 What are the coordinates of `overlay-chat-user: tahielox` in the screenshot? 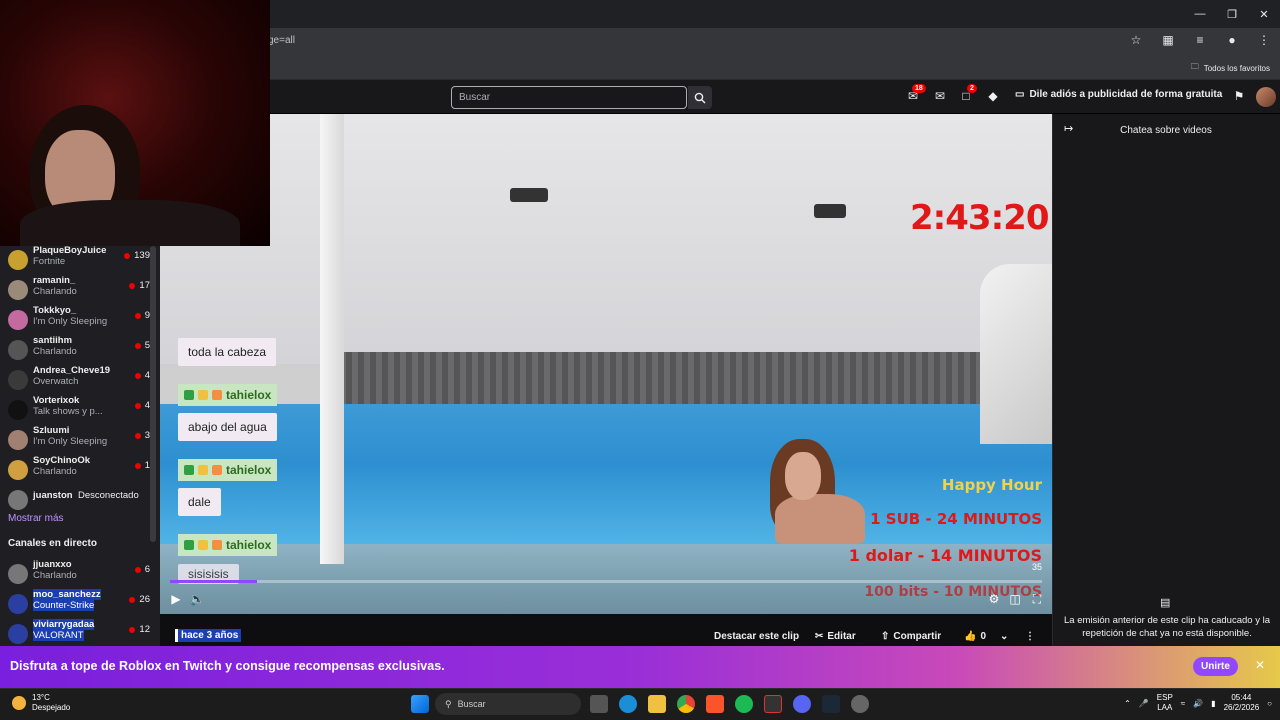 It's located at (228, 470).